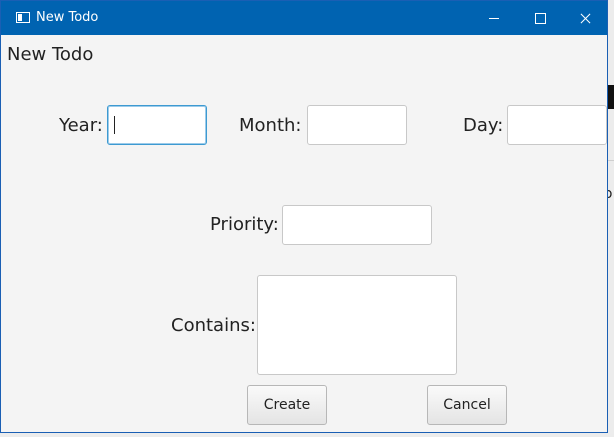 This screenshot has width=614, height=437. What do you see at coordinates (287, 405) in the screenshot?
I see `create-button: Create` at bounding box center [287, 405].